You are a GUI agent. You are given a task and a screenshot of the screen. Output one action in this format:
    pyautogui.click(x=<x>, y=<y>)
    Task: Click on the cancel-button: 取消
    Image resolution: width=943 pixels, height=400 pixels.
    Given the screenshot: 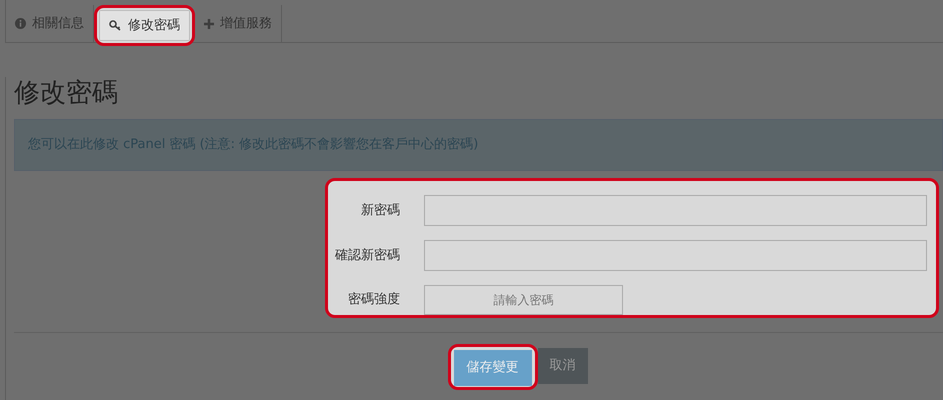 What is the action you would take?
    pyautogui.click(x=563, y=366)
    